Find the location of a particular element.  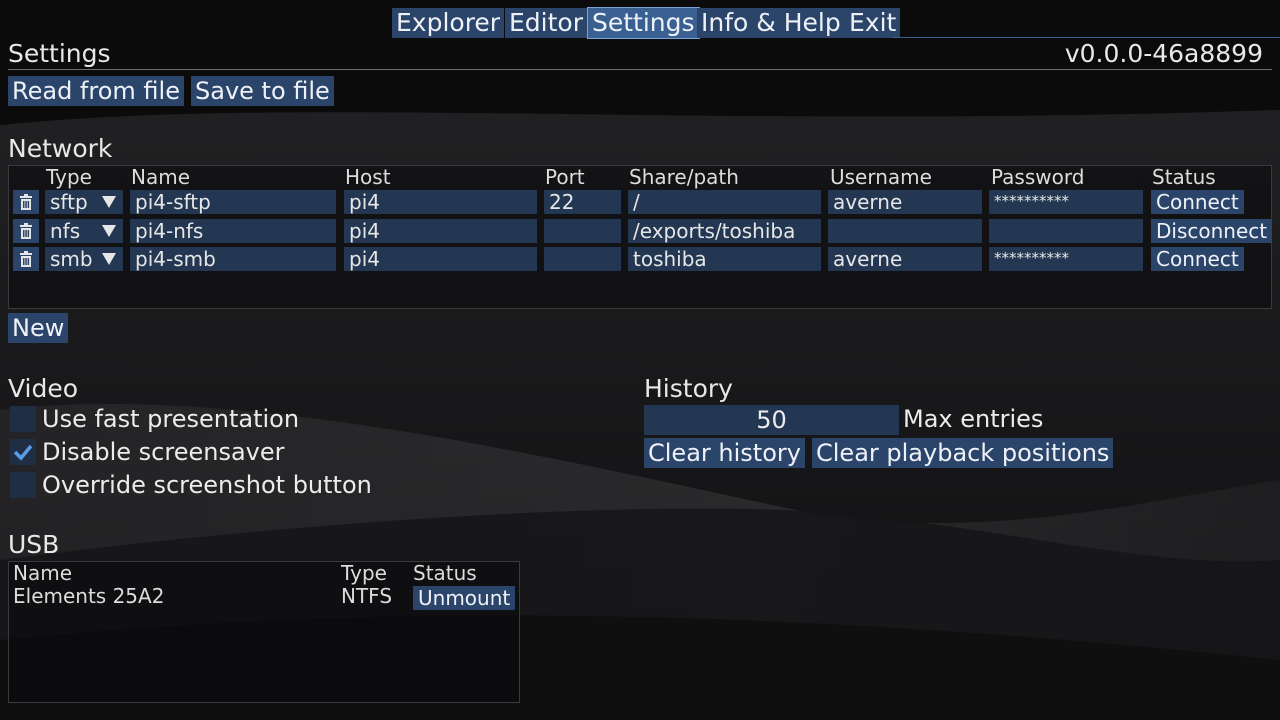

col-host: Host is located at coordinates (368, 177).